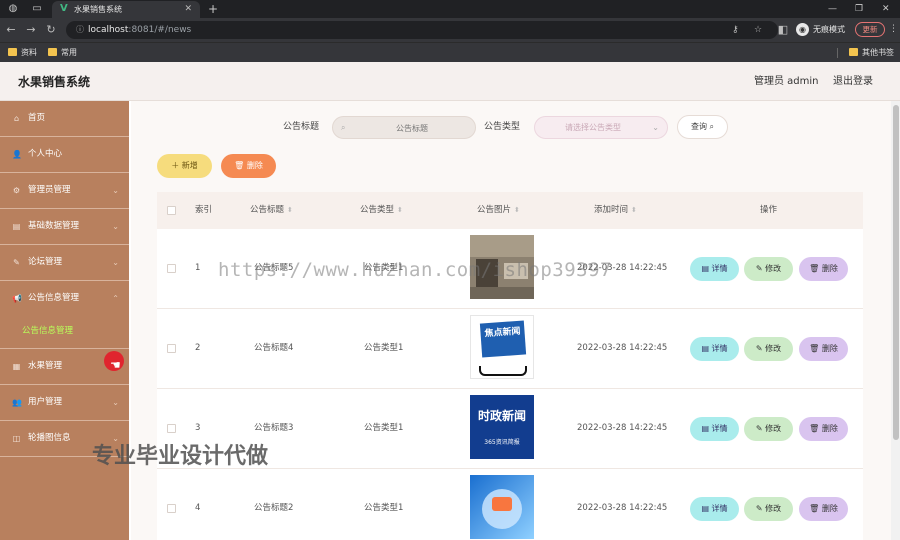 The height and width of the screenshot is (540, 900). Describe the element at coordinates (64, 403) in the screenshot. I see `sidebar-item: 👥 用户管理 ⌄` at that location.